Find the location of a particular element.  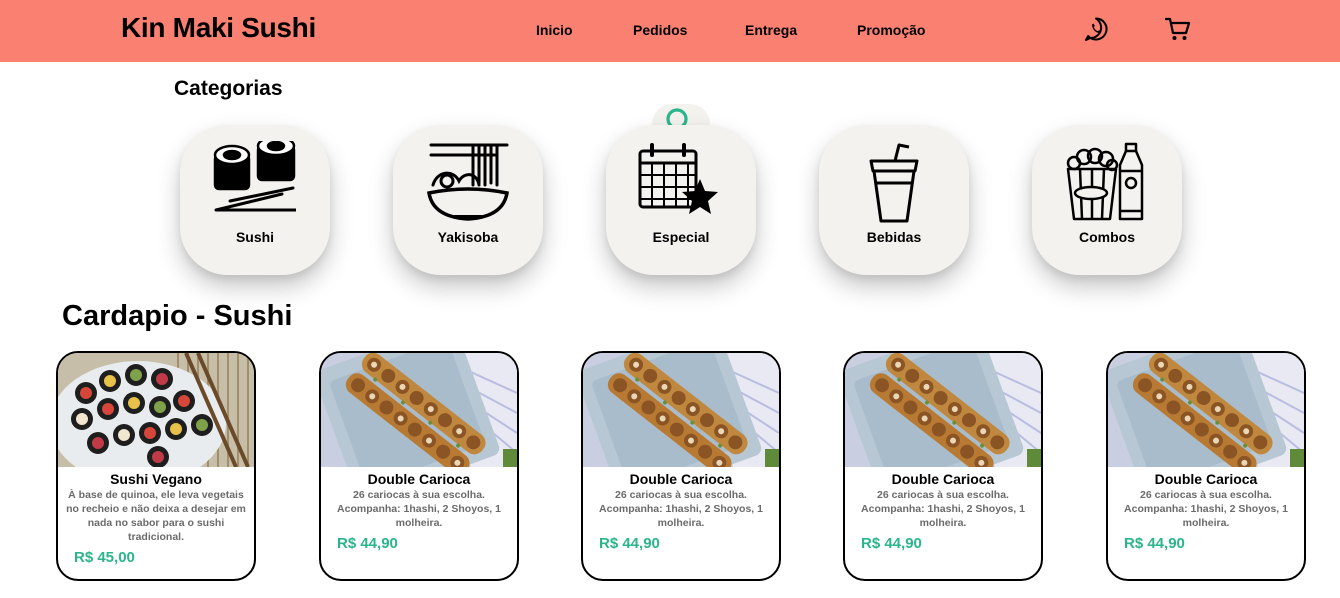

nav-promocao: Promoção is located at coordinates (891, 30).